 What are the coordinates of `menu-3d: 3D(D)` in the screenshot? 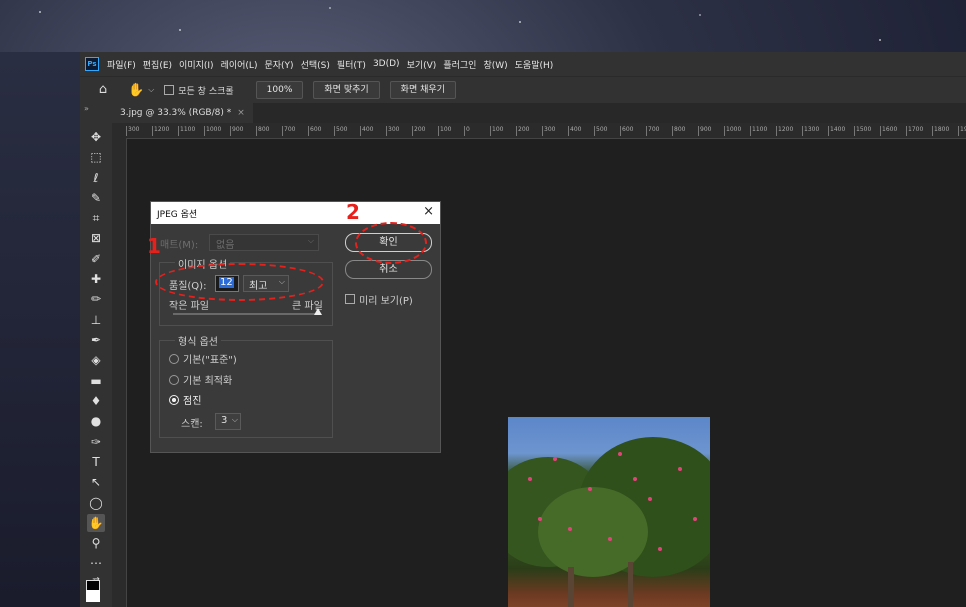 It's located at (386, 64).